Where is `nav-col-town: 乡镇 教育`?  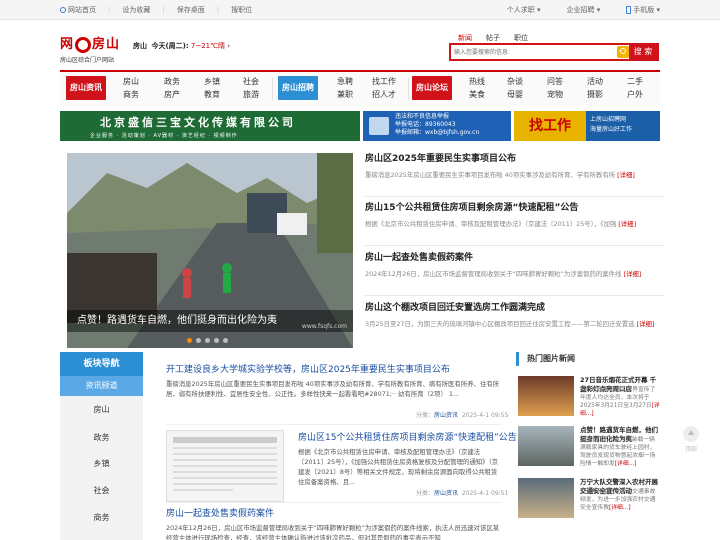 nav-col-town: 乡镇 教育 is located at coordinates (212, 88).